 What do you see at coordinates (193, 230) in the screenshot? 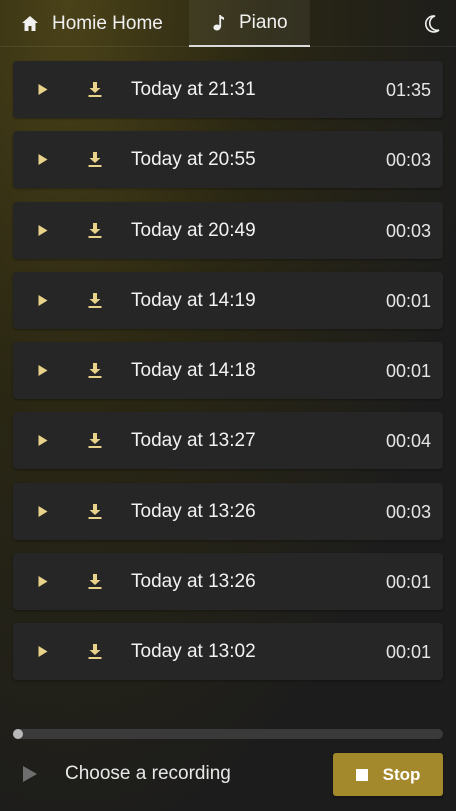
I see `recording-timestamp: Today at 20:49` at bounding box center [193, 230].